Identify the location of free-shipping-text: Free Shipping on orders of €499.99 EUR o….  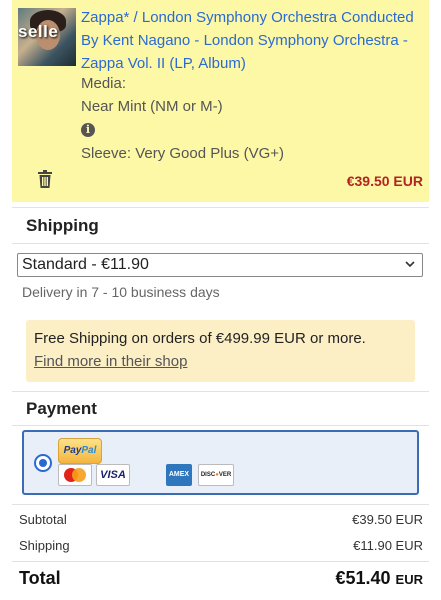
(200, 338).